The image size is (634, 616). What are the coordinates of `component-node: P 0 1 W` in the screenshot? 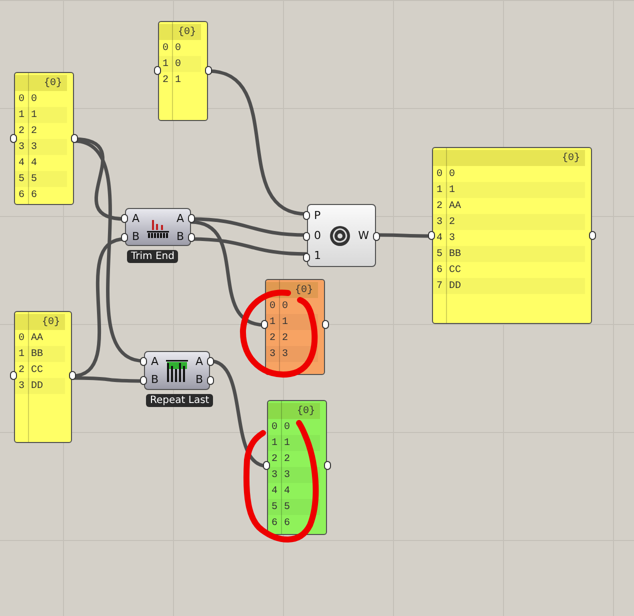 It's located at (341, 235).